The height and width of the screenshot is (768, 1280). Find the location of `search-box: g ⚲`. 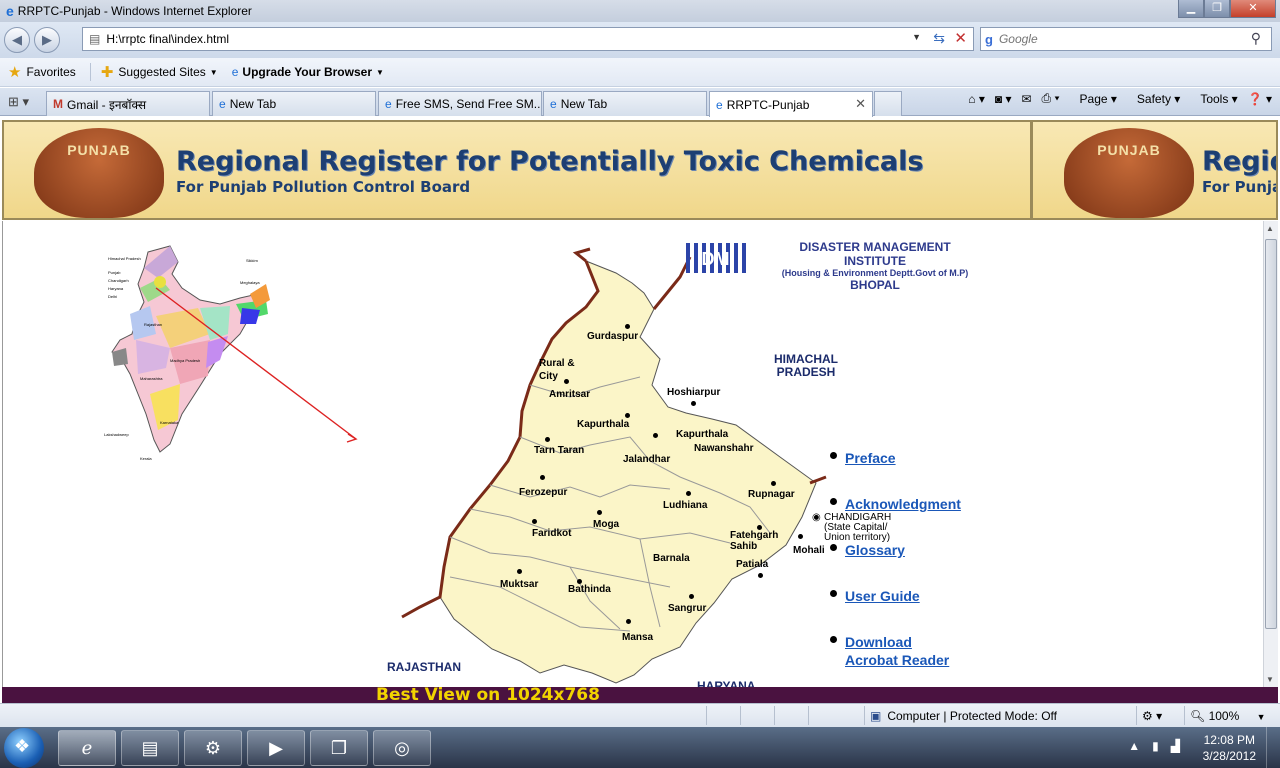

search-box: g ⚲ is located at coordinates (1126, 39).